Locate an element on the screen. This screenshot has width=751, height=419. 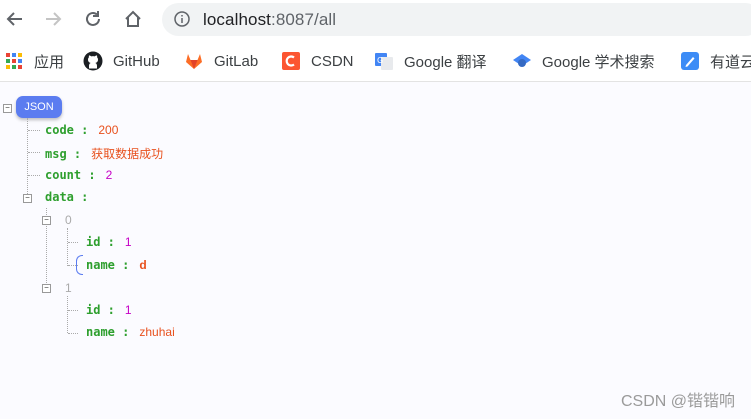
forward-button is located at coordinates (53, 19).